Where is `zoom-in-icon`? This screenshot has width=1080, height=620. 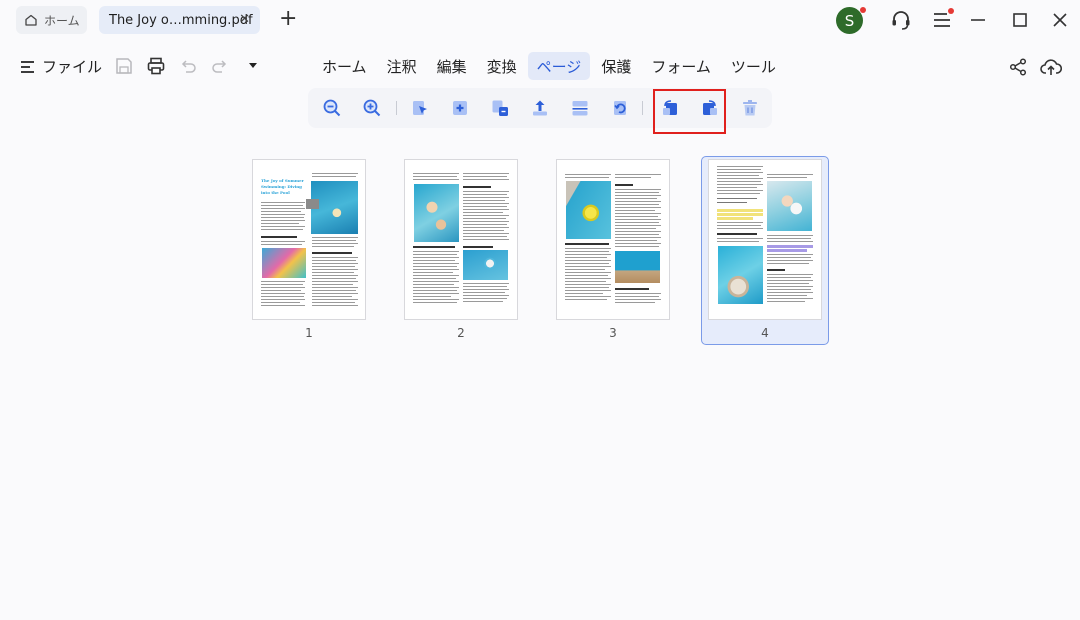 zoom-in-icon is located at coordinates (372, 108).